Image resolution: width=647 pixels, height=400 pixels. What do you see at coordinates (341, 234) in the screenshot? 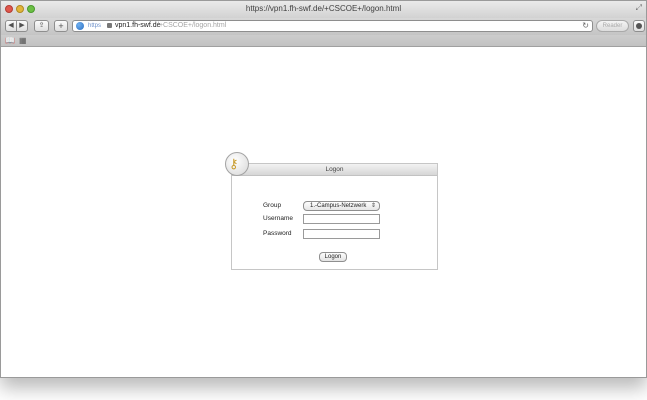
I see `password-field` at bounding box center [341, 234].